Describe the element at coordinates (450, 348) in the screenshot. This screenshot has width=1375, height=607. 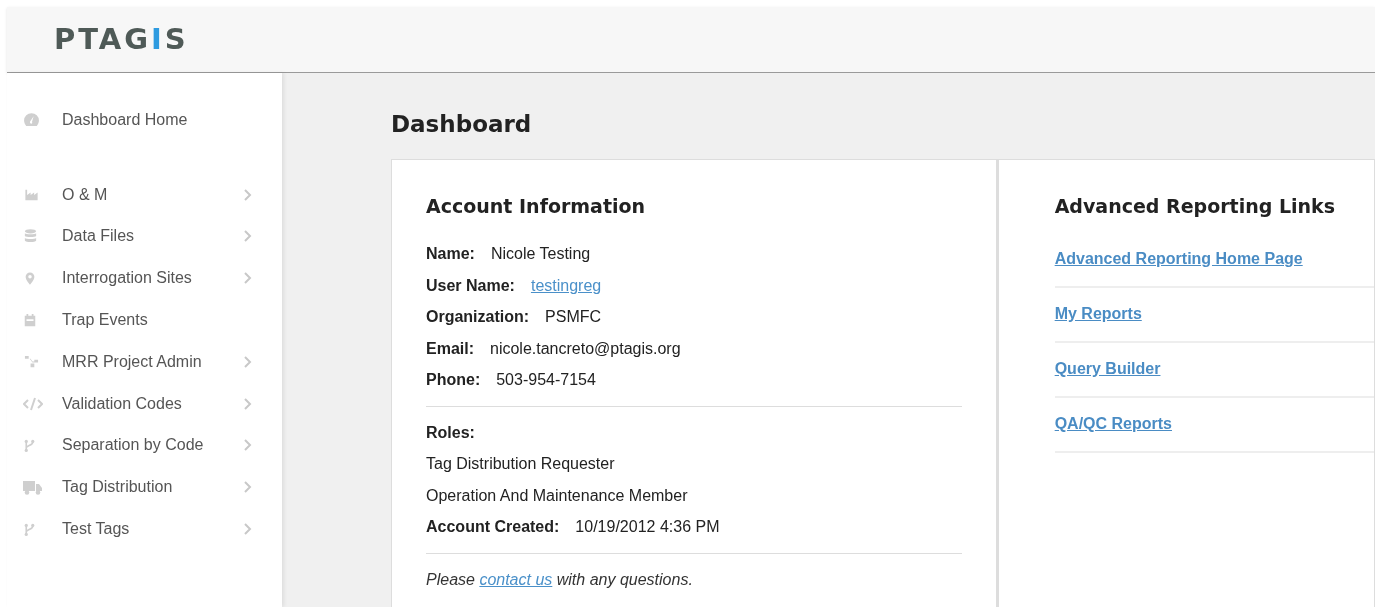
I see `field-label: Email:` at that location.